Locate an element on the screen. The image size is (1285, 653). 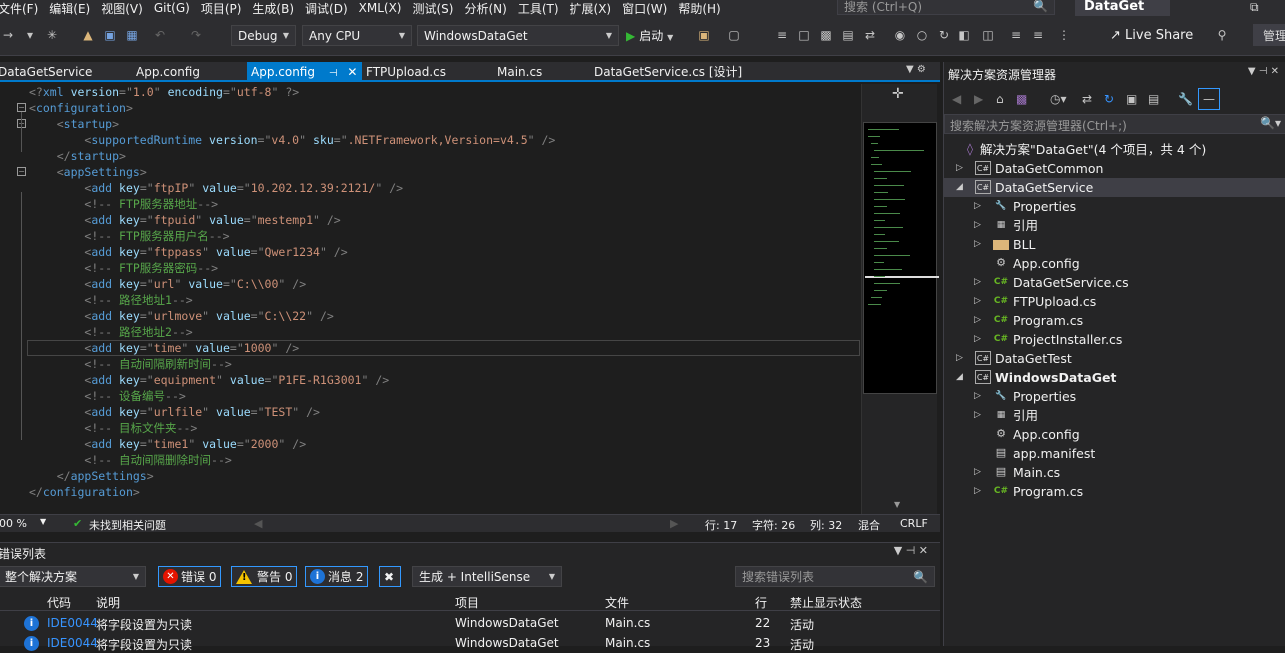
step-icon: ↻ is located at coordinates (944, 35).